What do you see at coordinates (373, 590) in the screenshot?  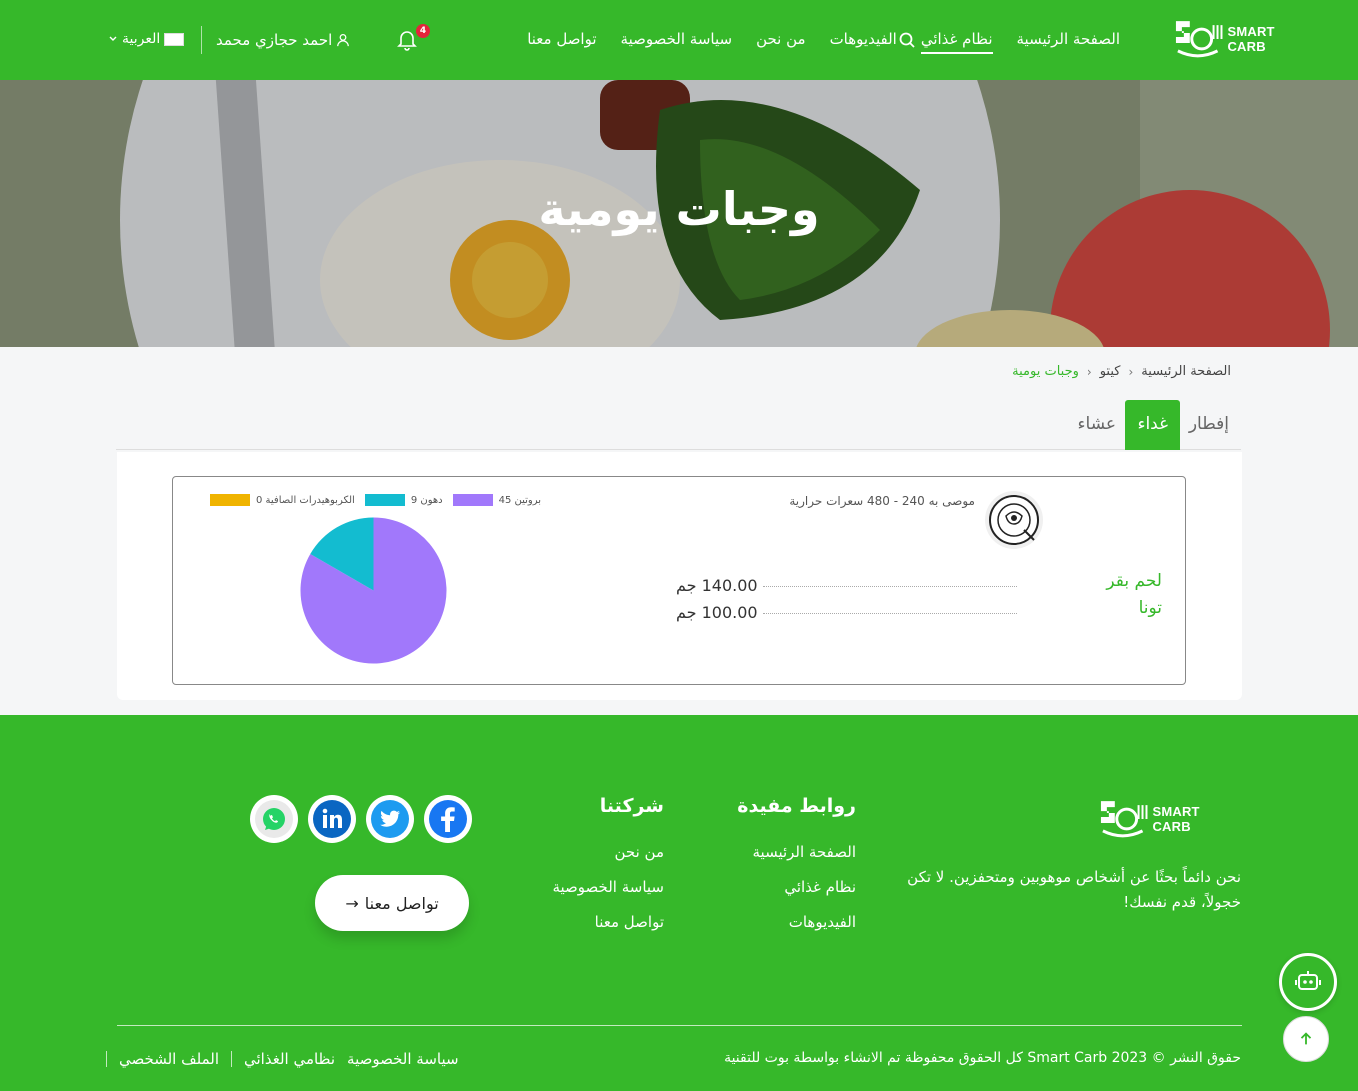 I see `macro-pie-chart` at bounding box center [373, 590].